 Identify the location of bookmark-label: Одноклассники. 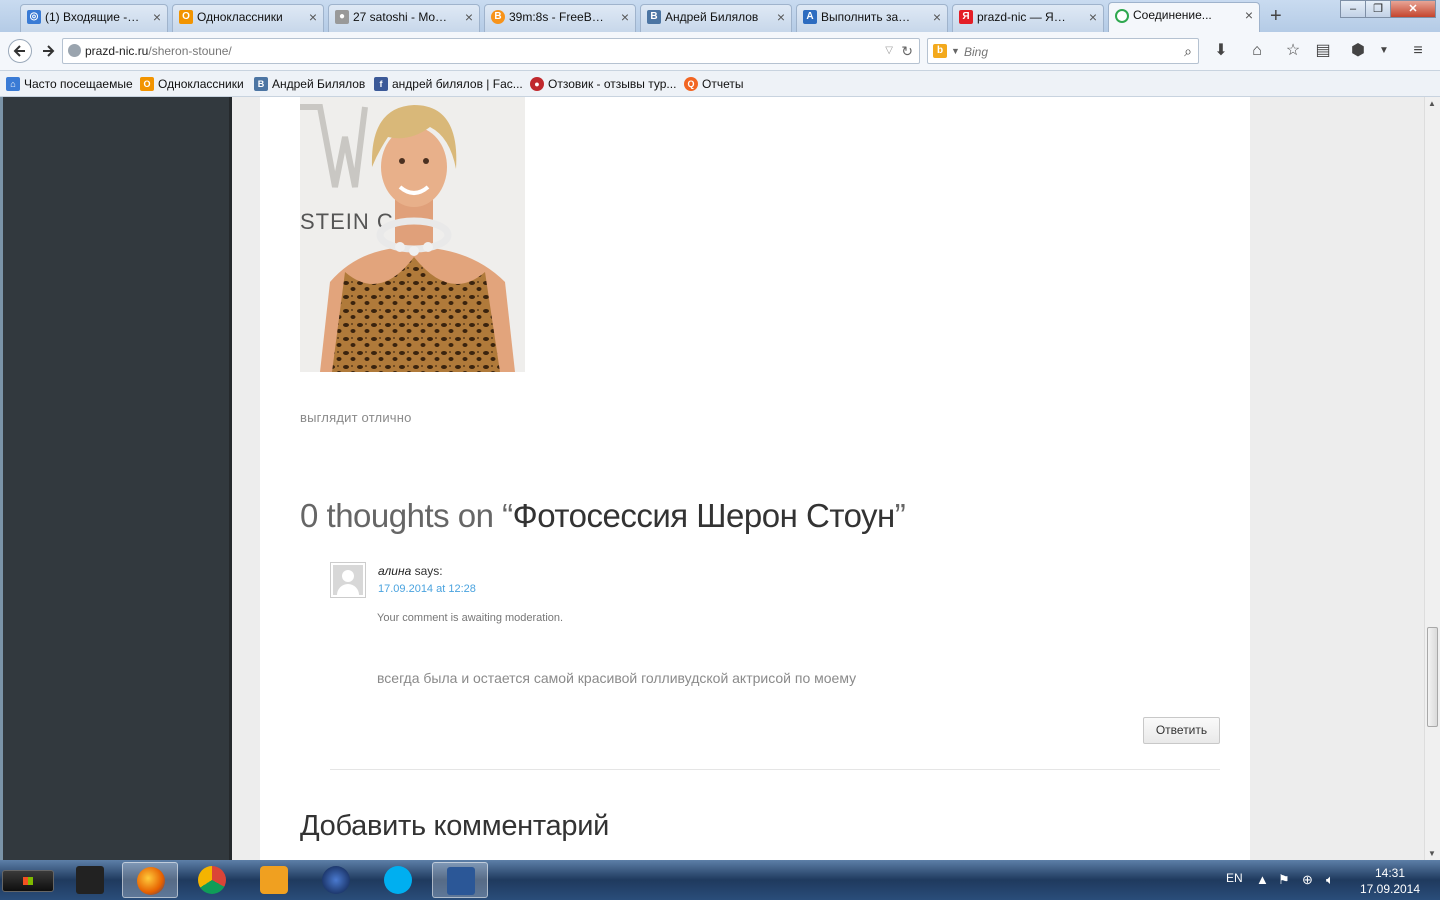
(201, 84).